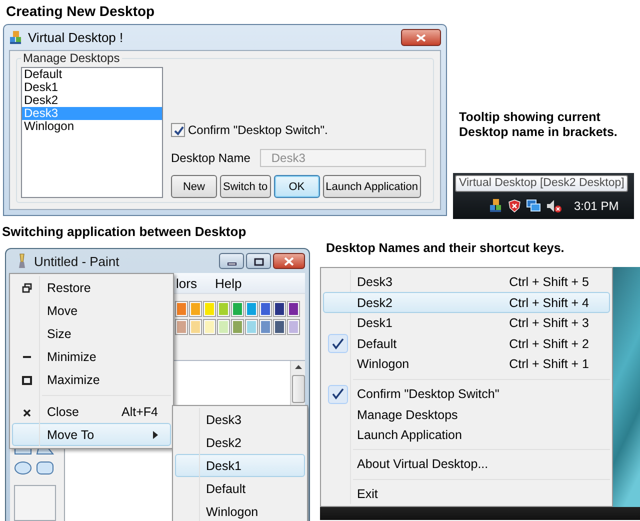 The width and height of the screenshot is (640, 521). I want to click on menu-item-label: Restore, so click(69, 287).